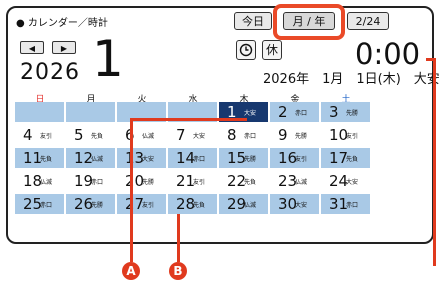 This screenshot has width=441, height=308. I want to click on day-cell: 29 仏滅, so click(243, 204).